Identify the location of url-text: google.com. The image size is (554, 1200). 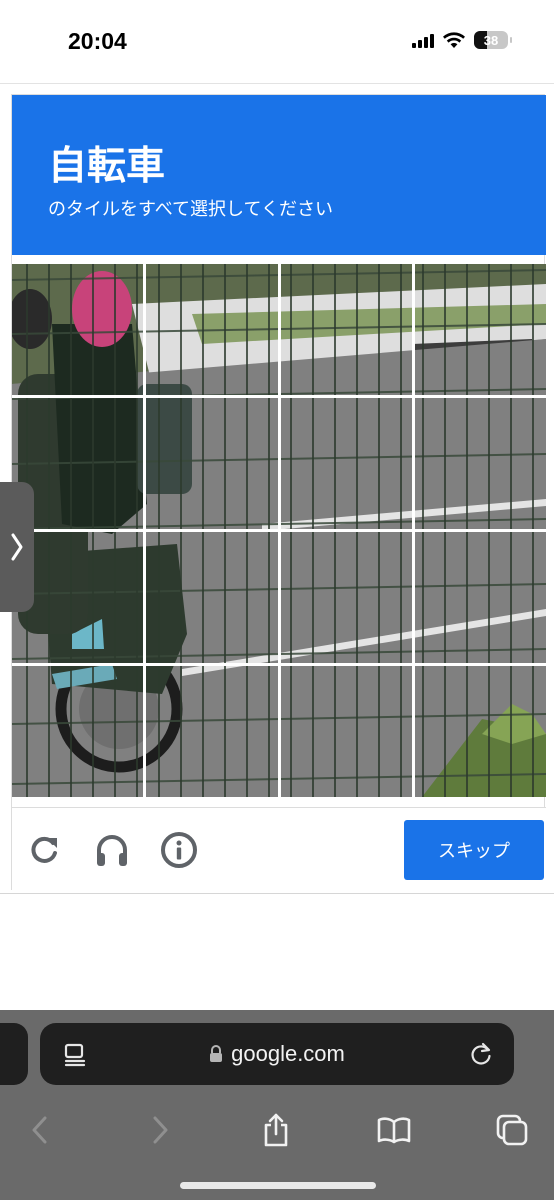
(288, 1053).